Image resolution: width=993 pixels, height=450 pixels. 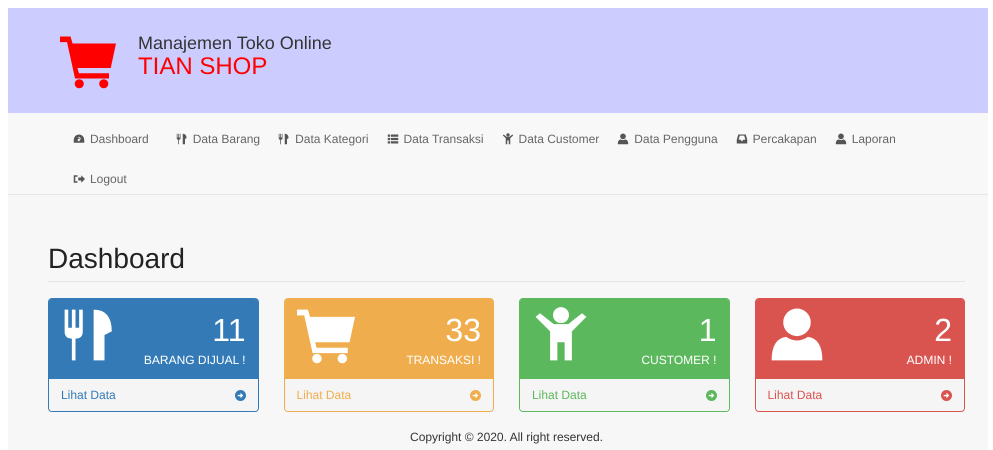 What do you see at coordinates (79, 179) in the screenshot?
I see `logout-icon` at bounding box center [79, 179].